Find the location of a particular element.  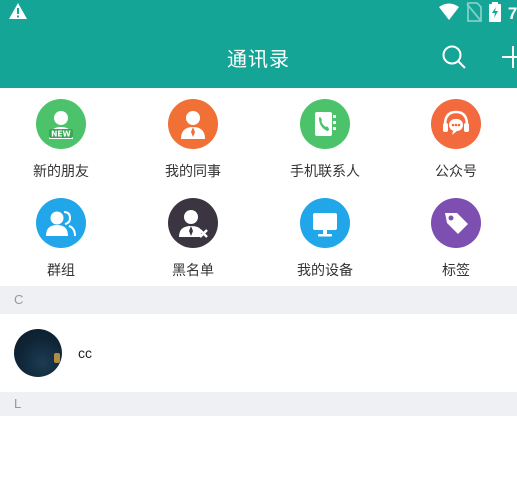

plus-icon is located at coordinates (508, 59).